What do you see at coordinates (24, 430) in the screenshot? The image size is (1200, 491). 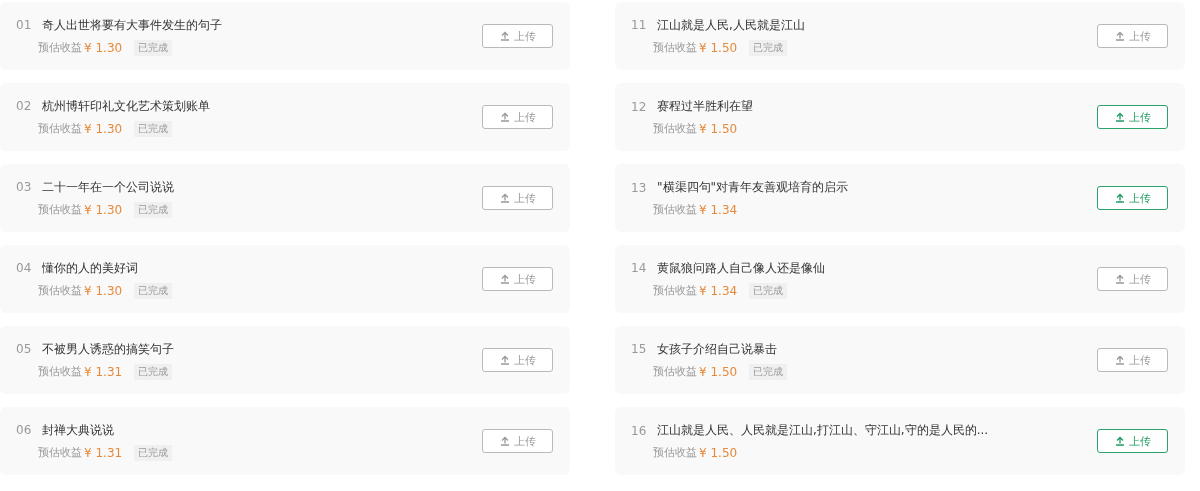 I see `task-number: 06` at bounding box center [24, 430].